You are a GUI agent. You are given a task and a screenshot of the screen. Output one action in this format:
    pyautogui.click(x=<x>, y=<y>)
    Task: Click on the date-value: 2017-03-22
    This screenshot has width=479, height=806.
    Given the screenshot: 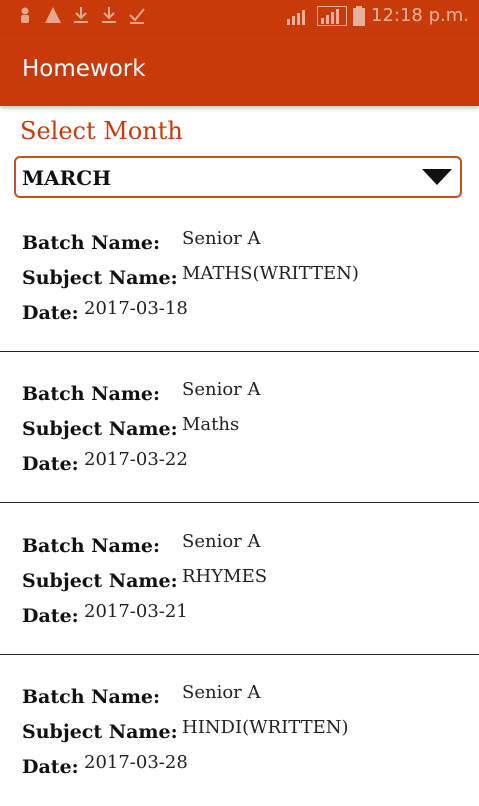 What is the action you would take?
    pyautogui.click(x=136, y=459)
    